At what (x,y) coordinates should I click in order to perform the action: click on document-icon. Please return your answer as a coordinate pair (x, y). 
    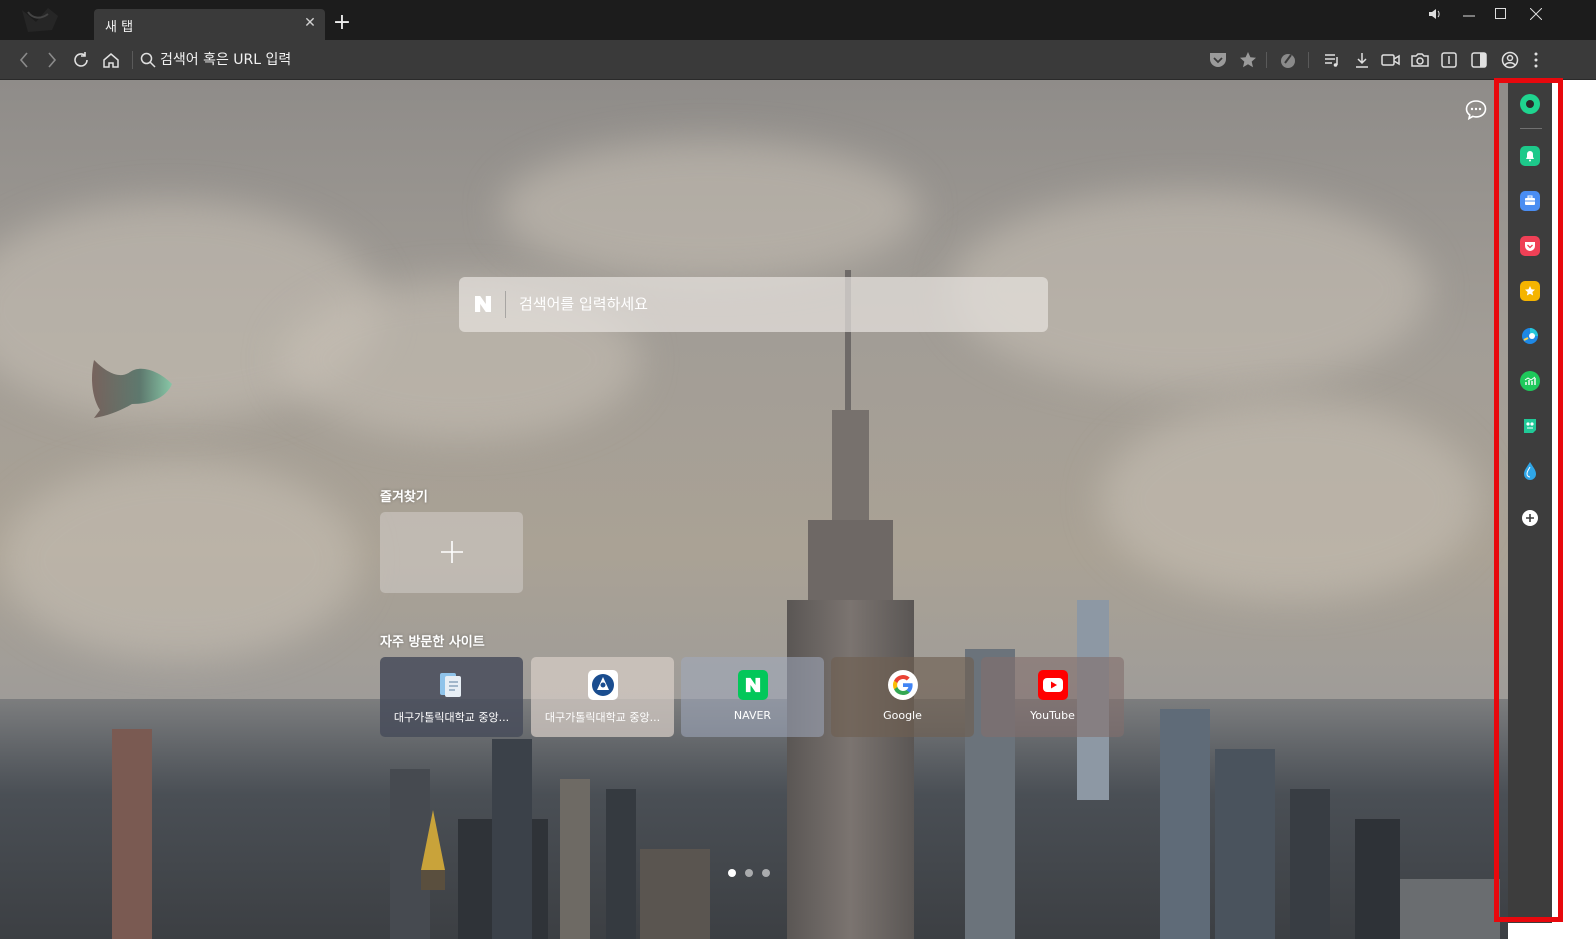
    Looking at the image, I should click on (452, 685).